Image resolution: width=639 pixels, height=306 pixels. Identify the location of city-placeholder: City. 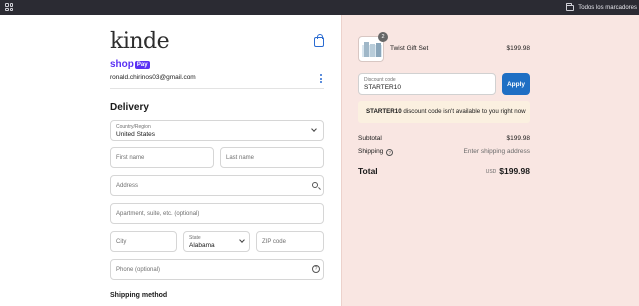
(121, 242).